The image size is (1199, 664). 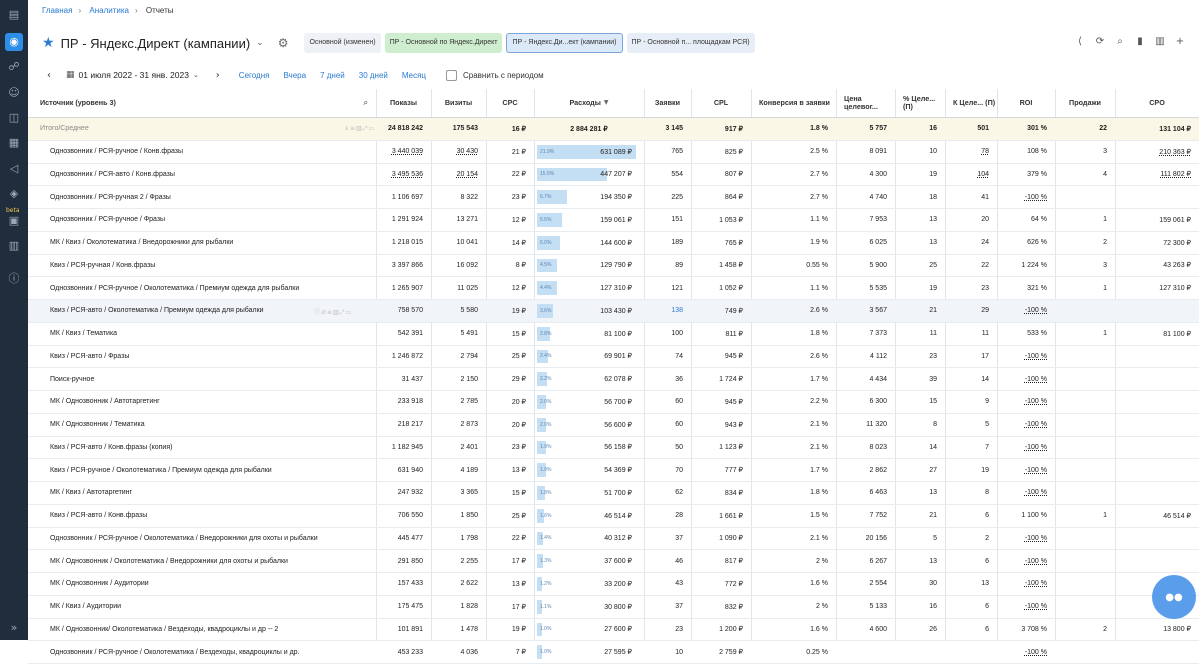 I want to click on prev-period-icon: ‹, so click(x=49, y=75).